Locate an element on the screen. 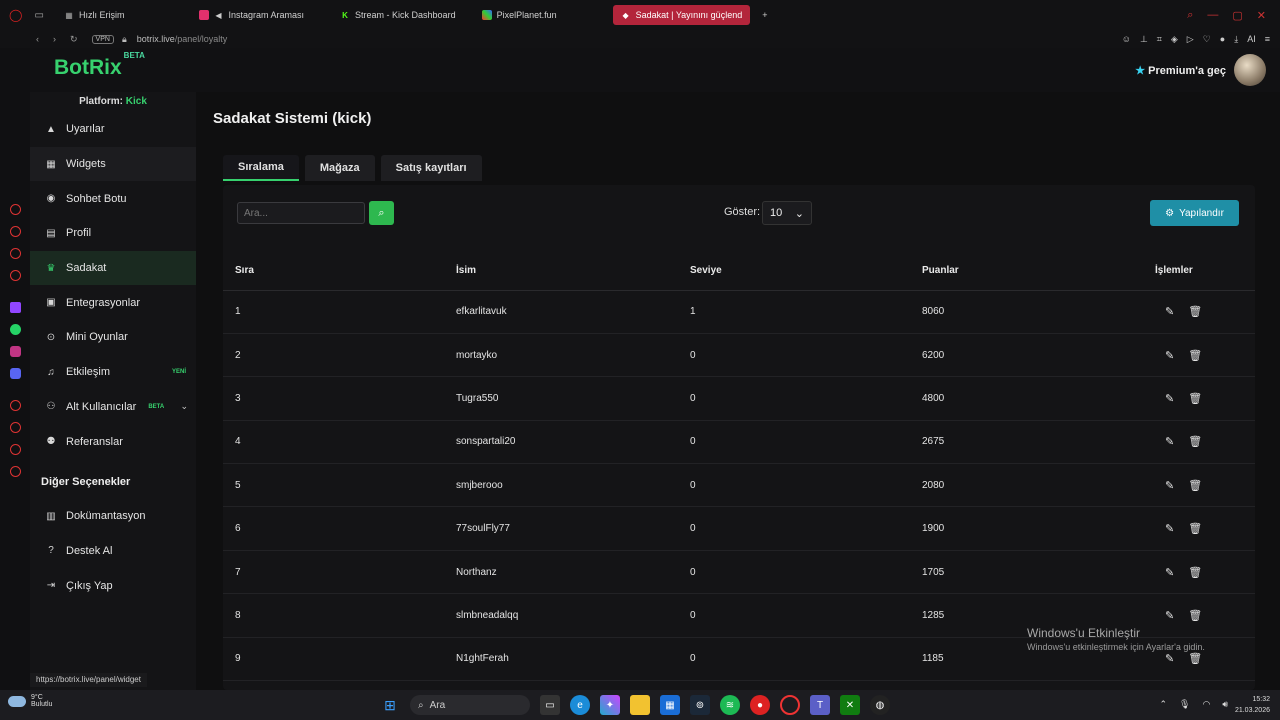 The width and height of the screenshot is (1280, 720). forward-icon: › is located at coordinates (54, 39).